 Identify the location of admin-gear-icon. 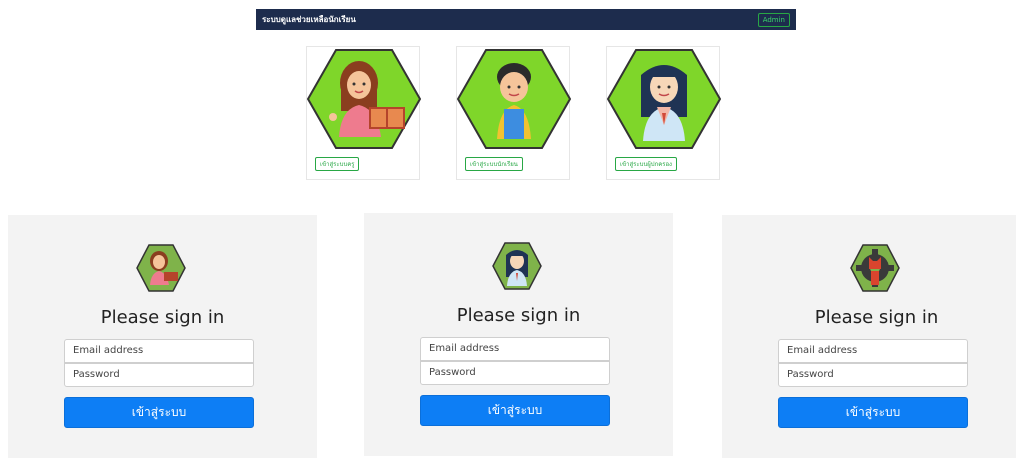
(875, 268).